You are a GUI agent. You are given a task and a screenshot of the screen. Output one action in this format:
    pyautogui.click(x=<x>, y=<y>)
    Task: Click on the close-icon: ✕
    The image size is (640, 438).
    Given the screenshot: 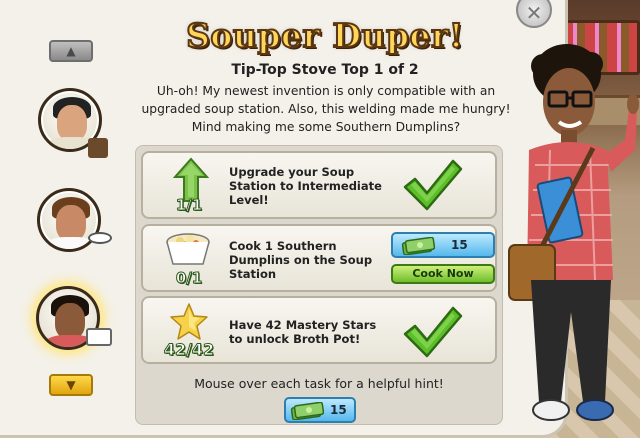 What is the action you would take?
    pyautogui.click(x=534, y=13)
    